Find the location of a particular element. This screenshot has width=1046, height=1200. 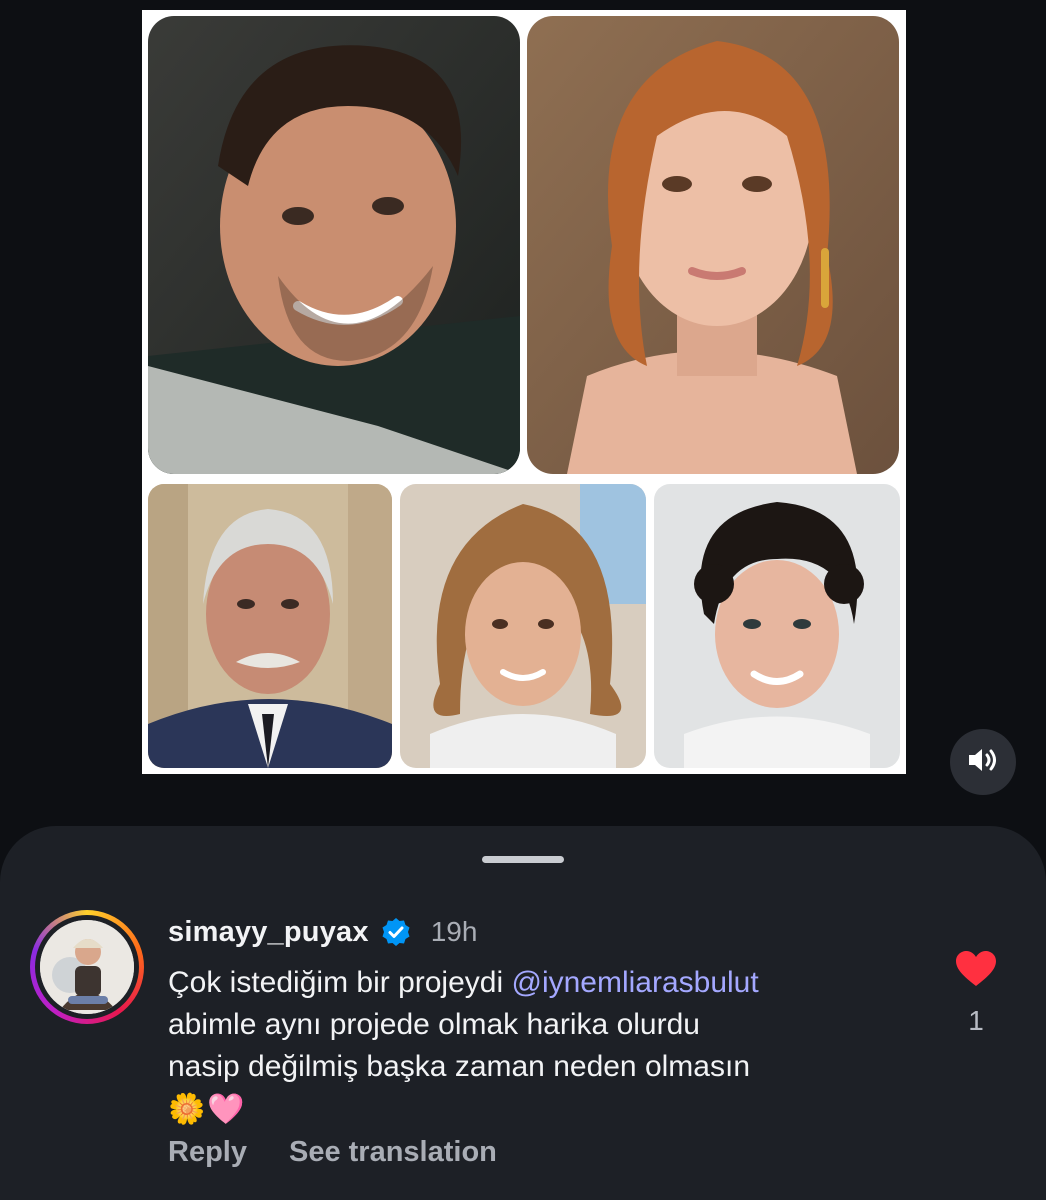

avatar-story-ring is located at coordinates (87, 967).